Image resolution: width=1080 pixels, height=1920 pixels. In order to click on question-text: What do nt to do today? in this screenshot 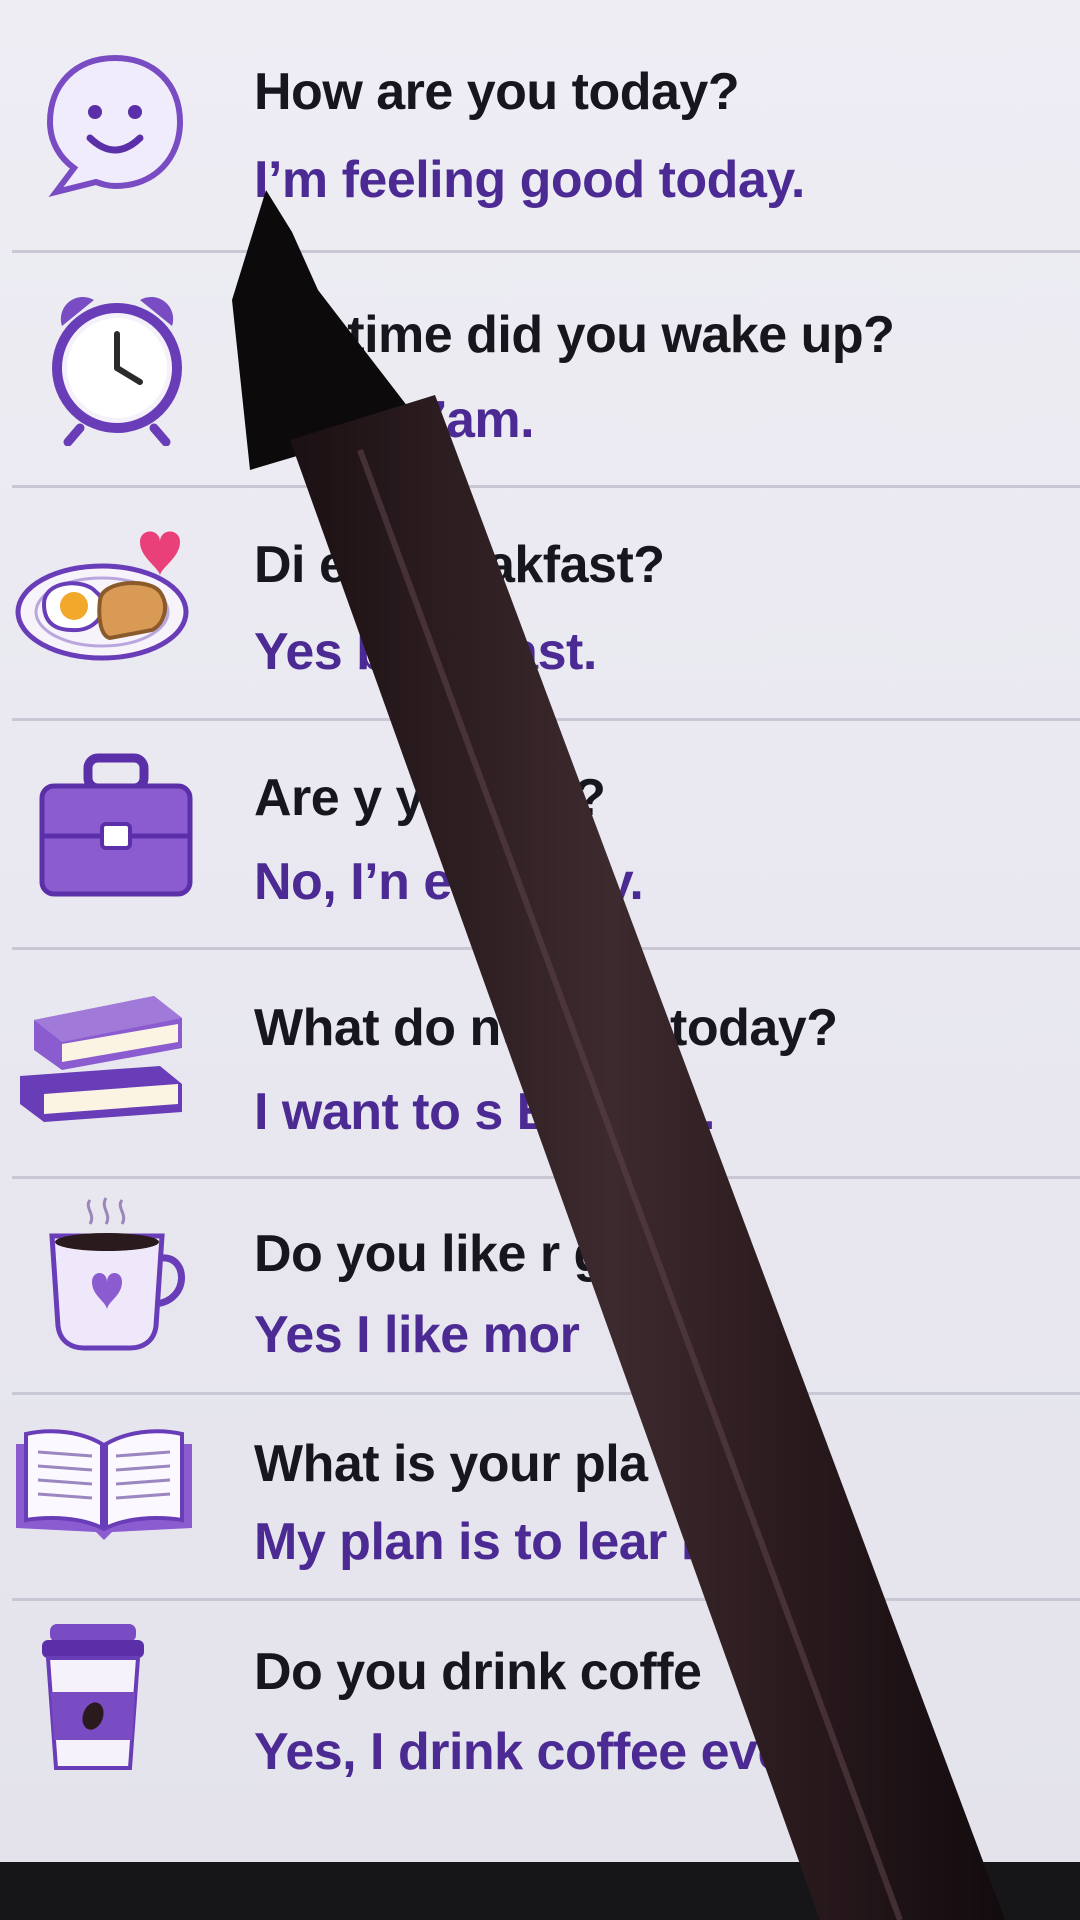, I will do `click(546, 1028)`.